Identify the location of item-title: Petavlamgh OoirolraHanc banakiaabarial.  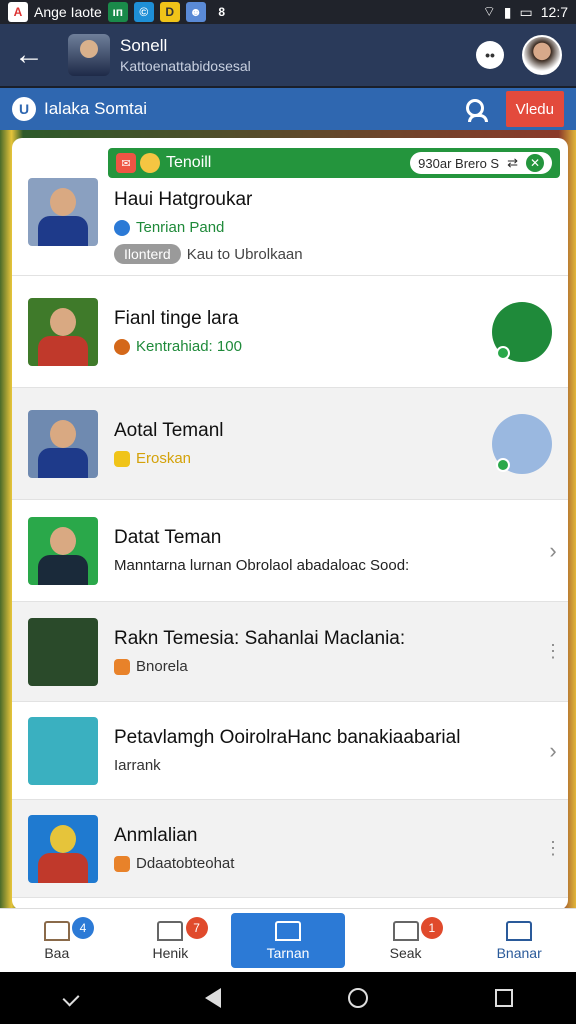
(287, 737).